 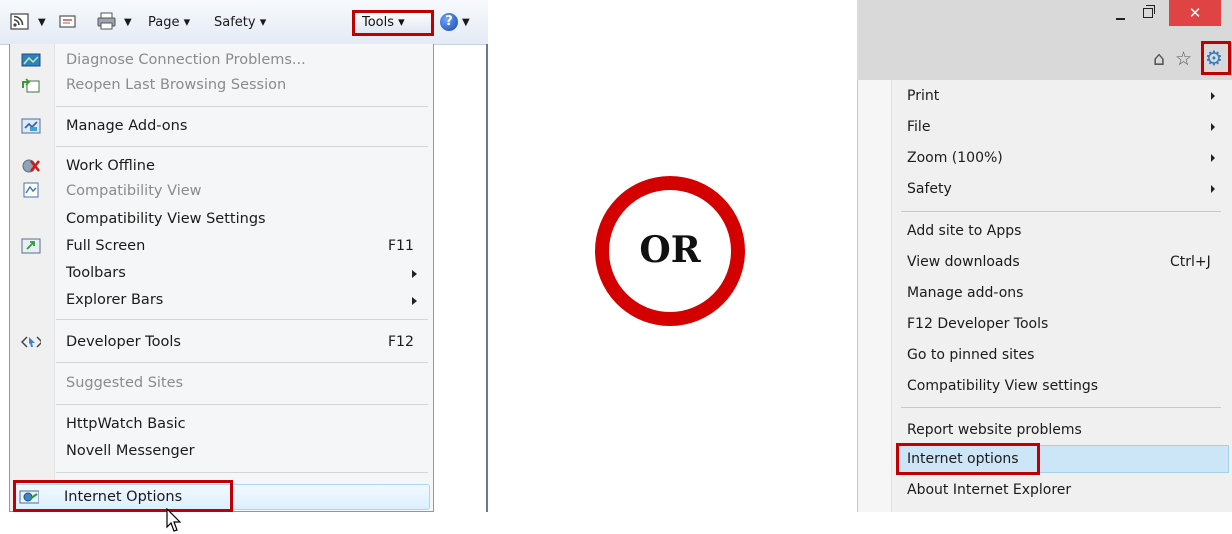 What do you see at coordinates (31, 85) in the screenshot?
I see `reopen-session-icon` at bounding box center [31, 85].